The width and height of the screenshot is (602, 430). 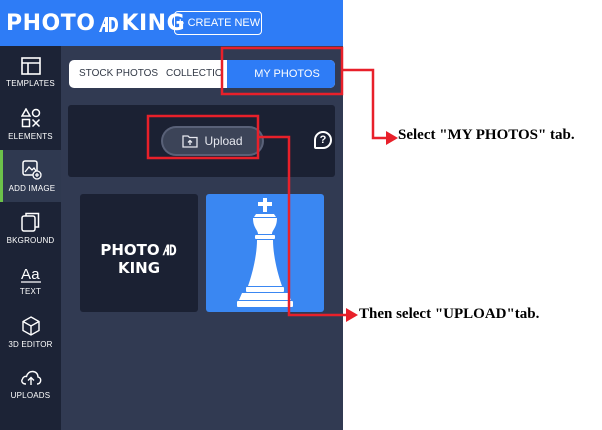 I want to click on photo-thumbnail-logo: PHOTO KING, so click(x=139, y=253).